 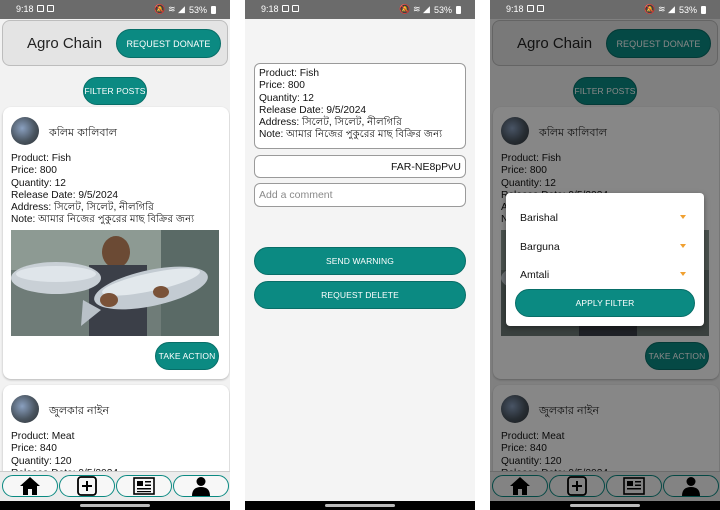 What do you see at coordinates (605, 303) in the screenshot?
I see `apply-filter-button: APPLY FILTER` at bounding box center [605, 303].